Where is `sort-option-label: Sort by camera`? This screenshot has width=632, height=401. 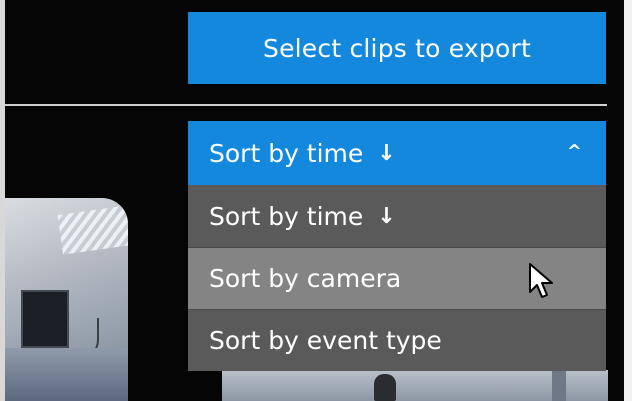
sort-option-label: Sort by camera is located at coordinates (305, 278).